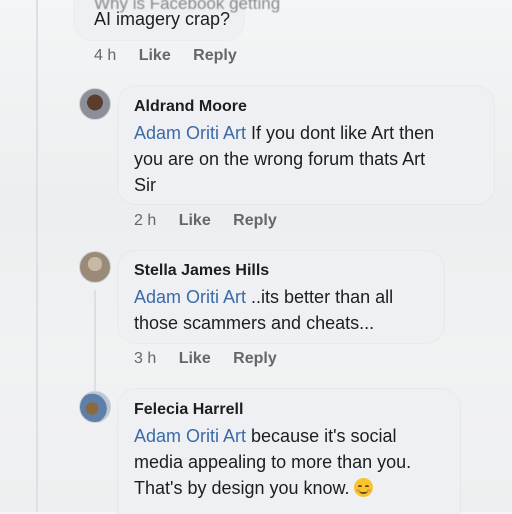 Image resolution: width=512 pixels, height=514 pixels. Describe the element at coordinates (321, 436) in the screenshot. I see `comment-text: because it's social` at that location.